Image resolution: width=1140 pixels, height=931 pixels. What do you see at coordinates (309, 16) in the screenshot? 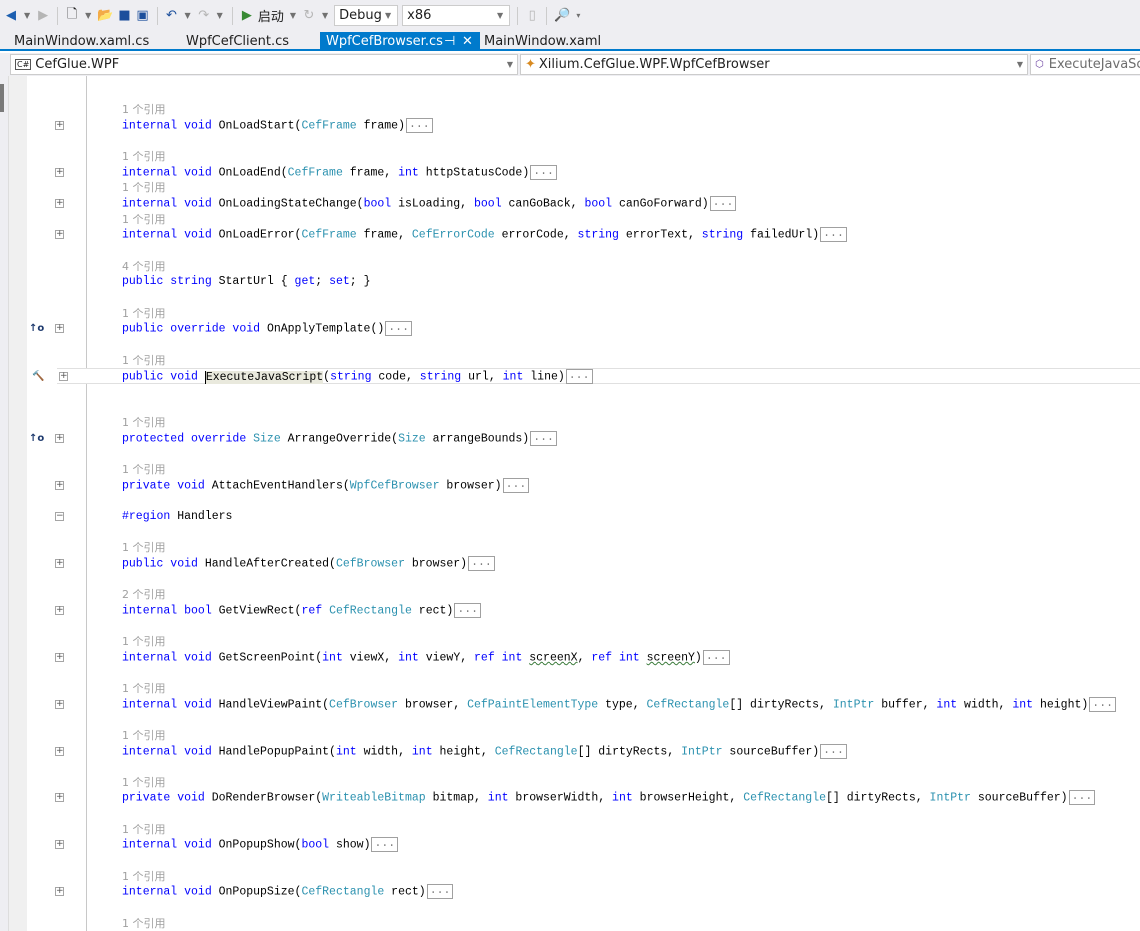
I see `refresh-icon: ↻` at bounding box center [309, 16].